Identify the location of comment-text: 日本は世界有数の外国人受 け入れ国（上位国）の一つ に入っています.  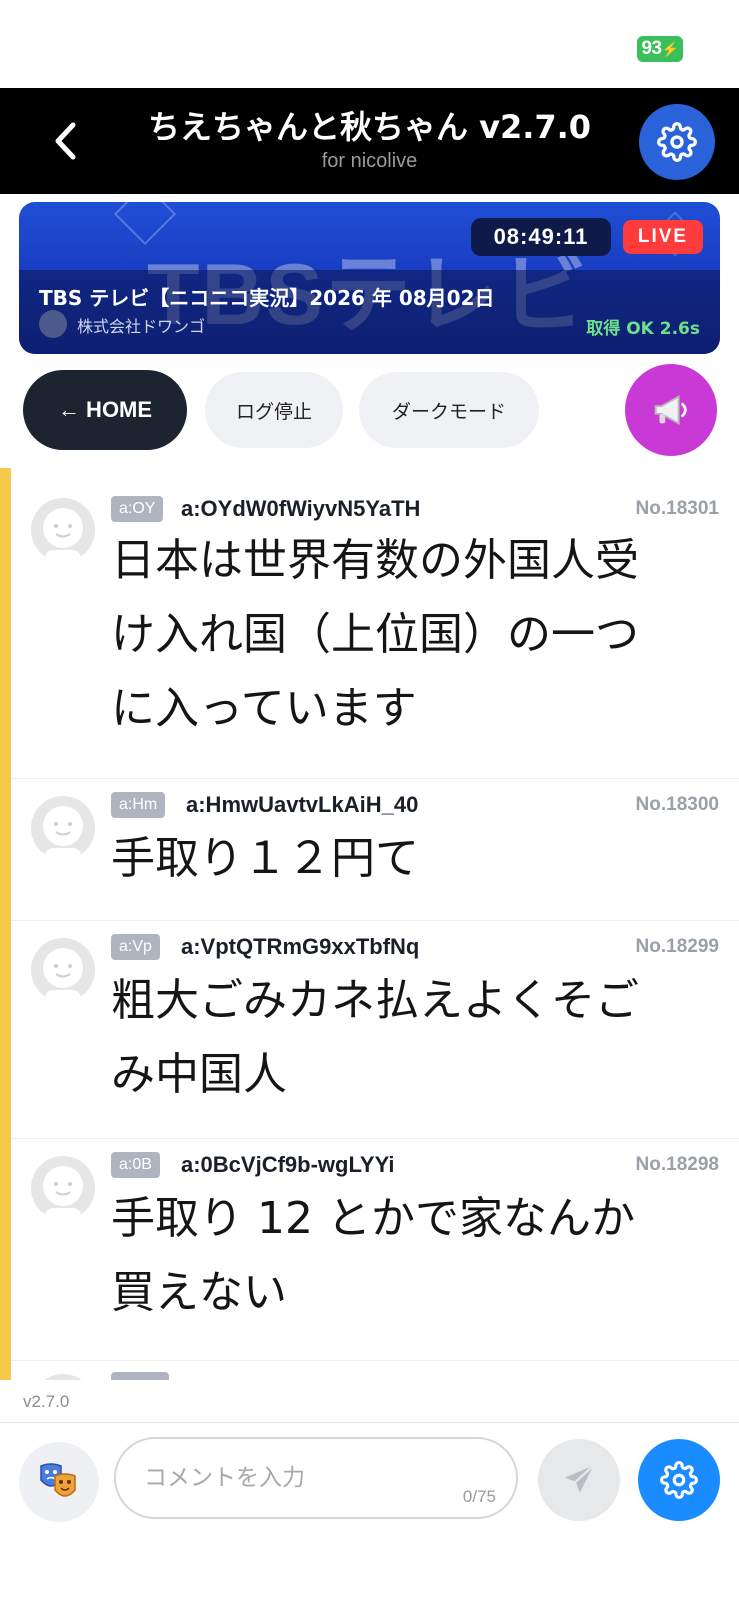
(411, 635).